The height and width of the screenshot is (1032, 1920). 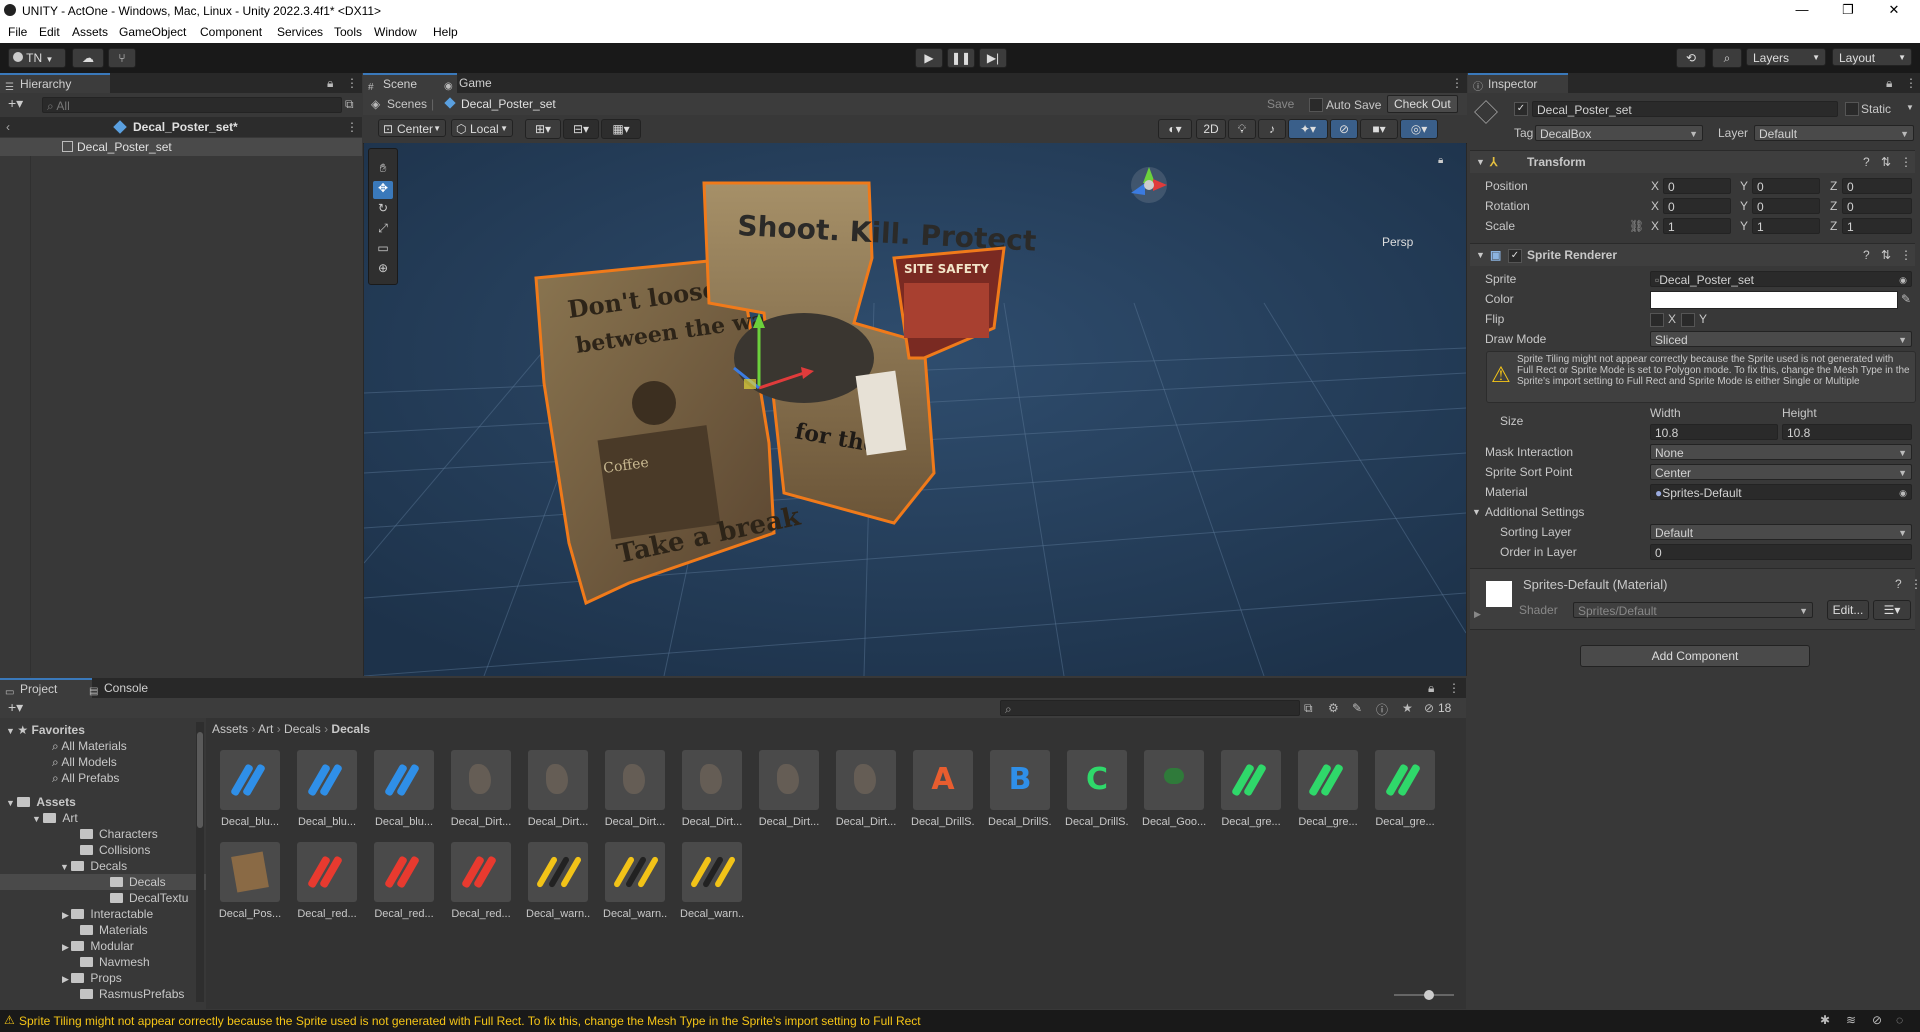 I want to click on rotation-z-field: 0, so click(x=1877, y=206).